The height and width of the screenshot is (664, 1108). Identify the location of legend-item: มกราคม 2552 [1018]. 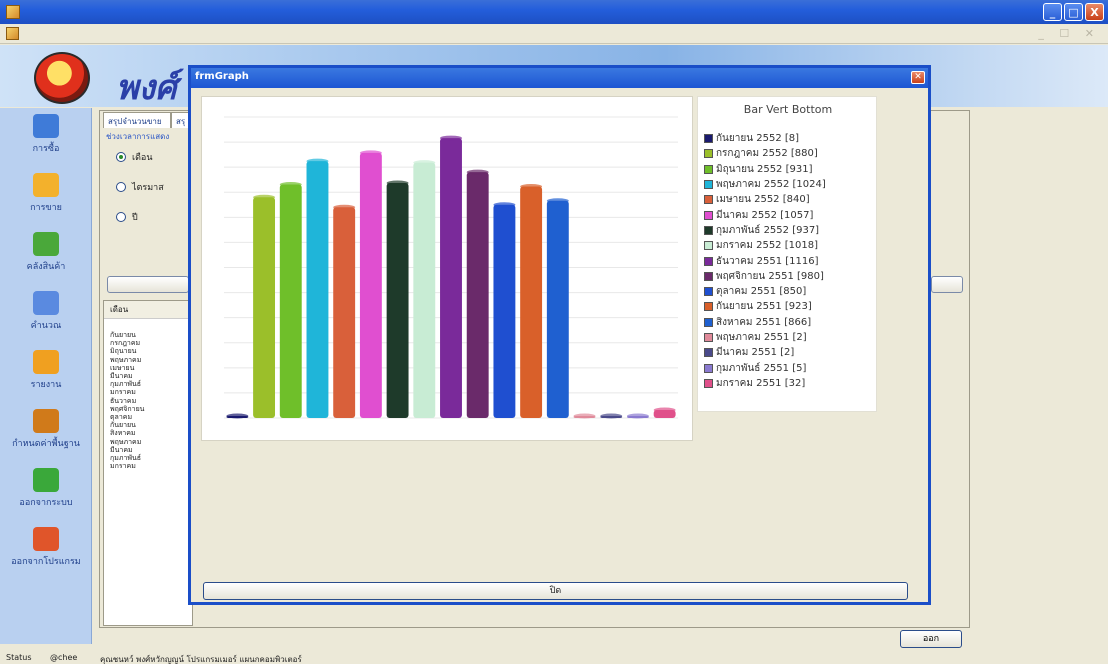
(765, 245).